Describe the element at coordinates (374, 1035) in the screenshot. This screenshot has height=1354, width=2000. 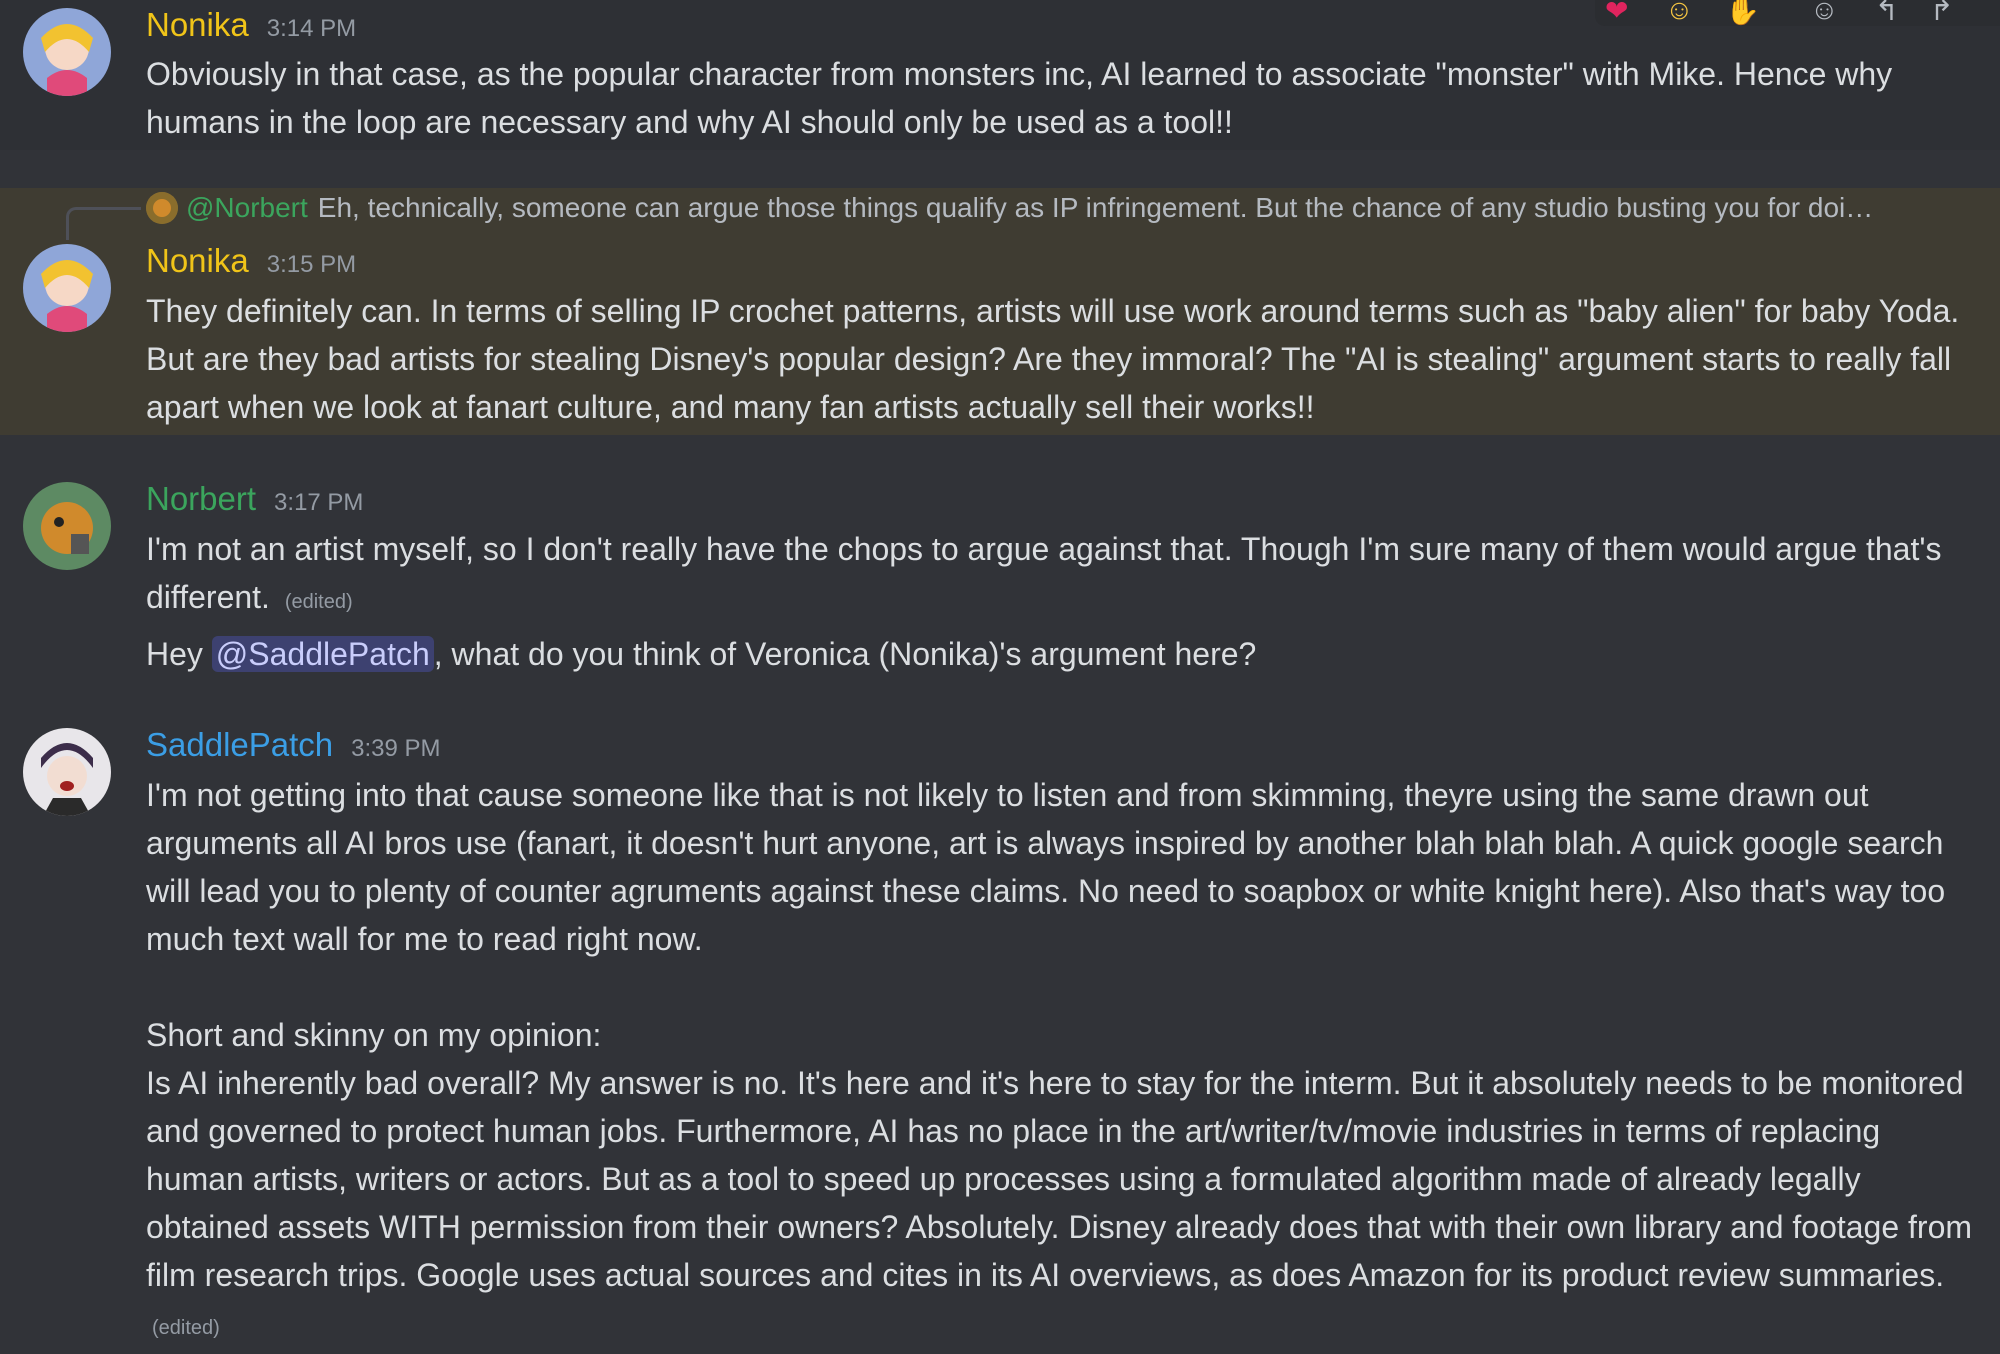
I see `message-paragraph-2: Short and skinny on my opinion:` at that location.